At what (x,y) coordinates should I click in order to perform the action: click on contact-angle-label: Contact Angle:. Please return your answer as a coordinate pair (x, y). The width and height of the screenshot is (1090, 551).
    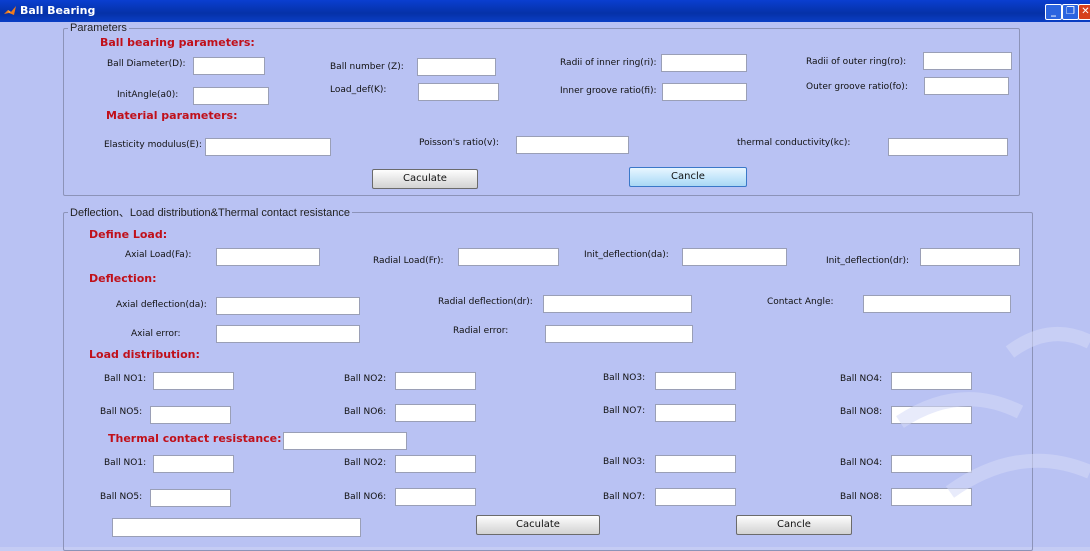
    Looking at the image, I should click on (800, 302).